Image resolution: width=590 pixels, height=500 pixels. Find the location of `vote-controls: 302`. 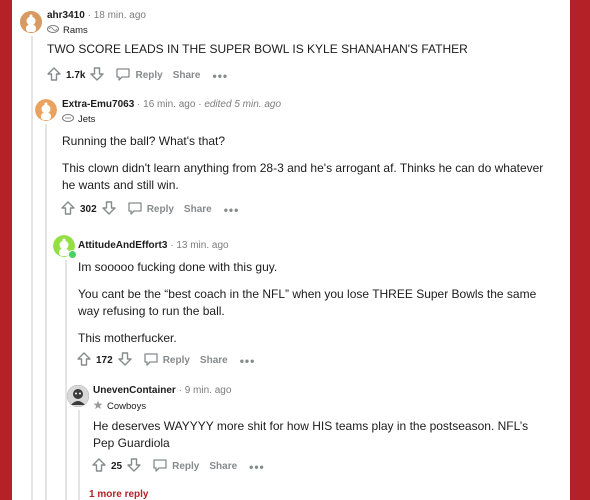

vote-controls: 302 is located at coordinates (88, 209).